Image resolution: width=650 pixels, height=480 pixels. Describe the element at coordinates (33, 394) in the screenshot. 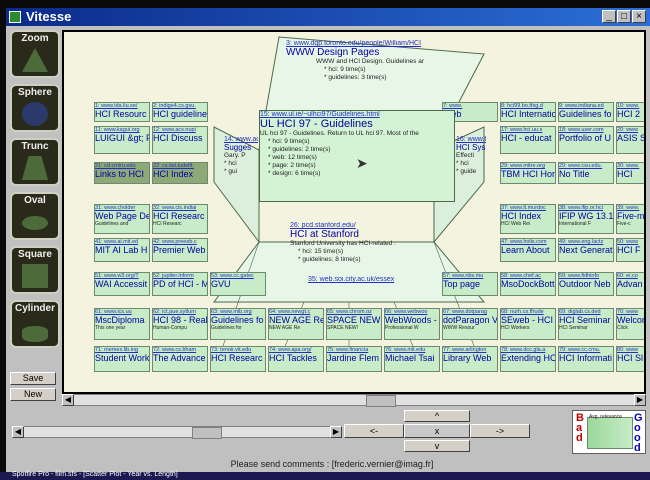

I see `new-button: New` at that location.